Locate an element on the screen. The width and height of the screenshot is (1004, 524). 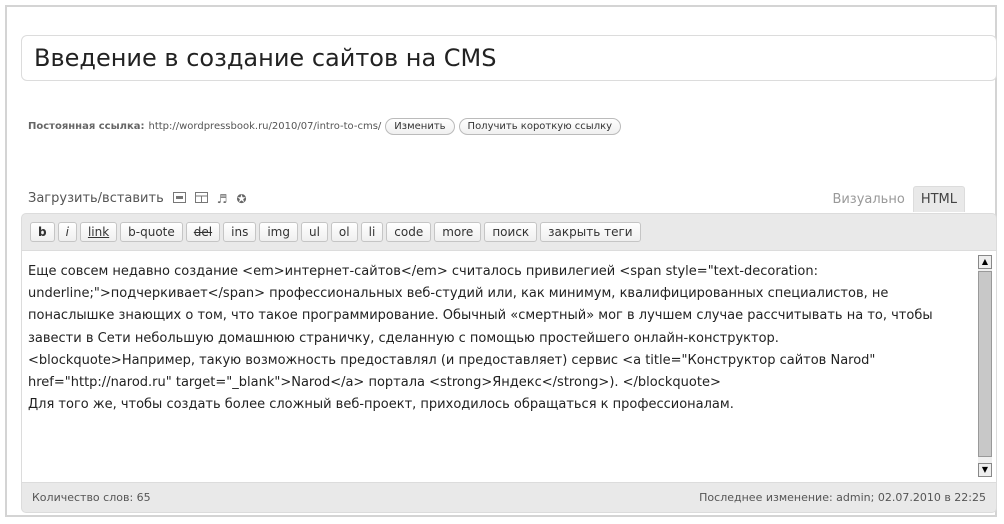
scroll-down-arrow-icon: ▼ is located at coordinates (985, 470).